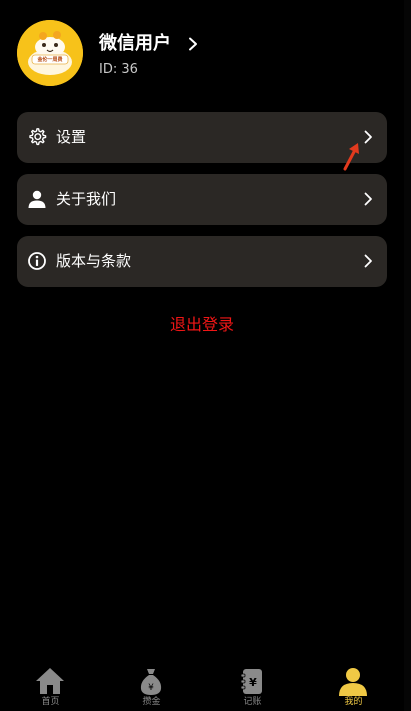 This screenshot has width=411, height=711. I want to click on tab-mine: 我的, so click(353, 686).